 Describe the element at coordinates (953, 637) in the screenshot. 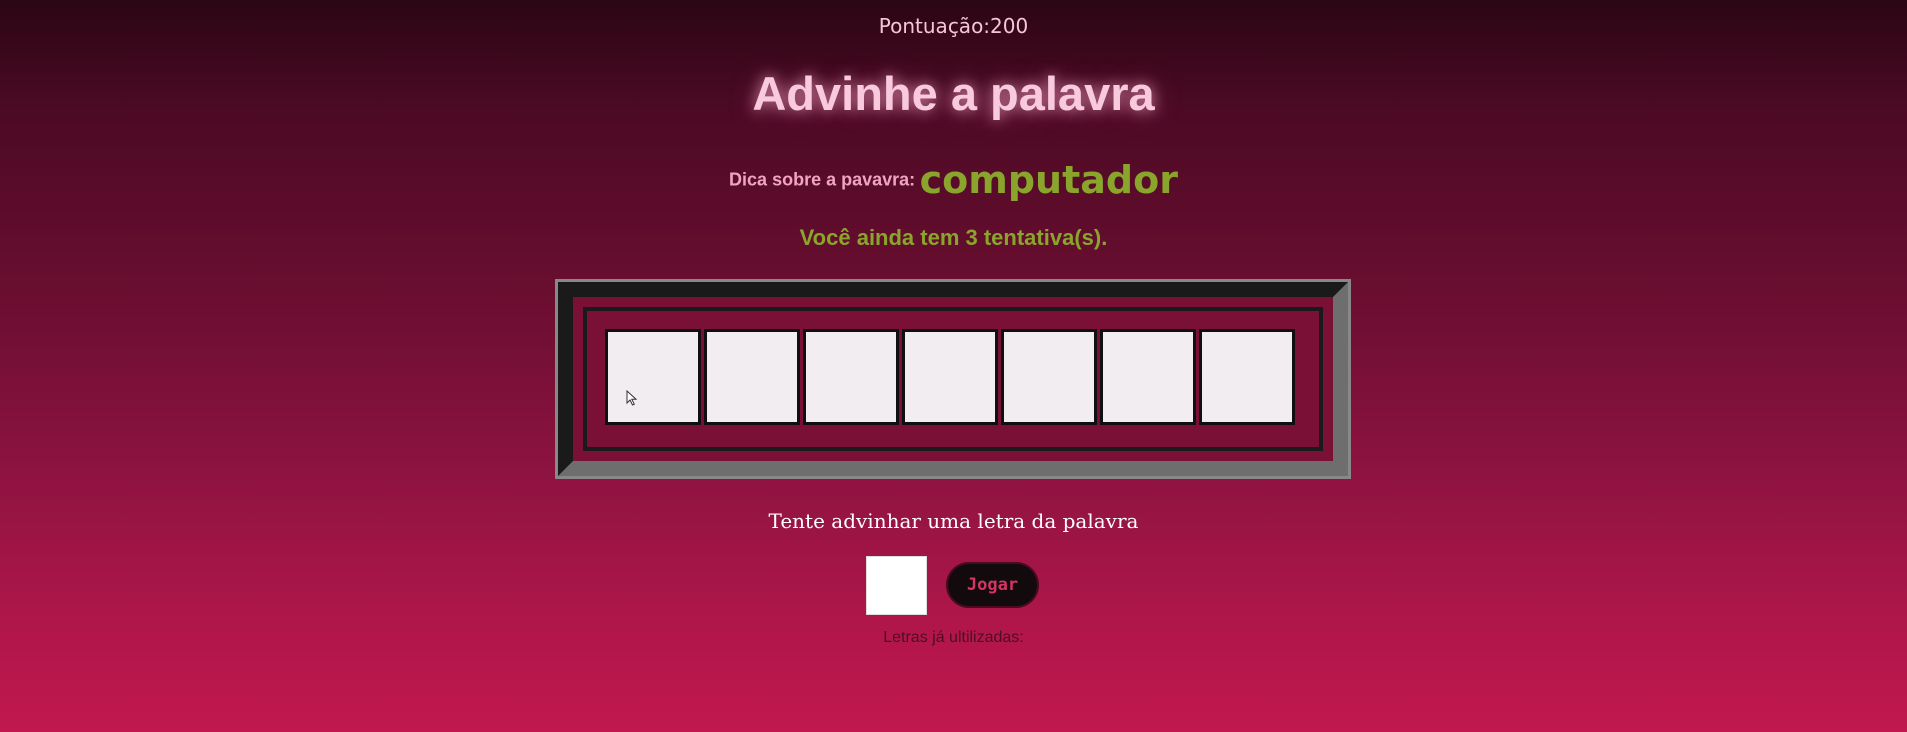

I see `used-letters-label: Letras já ultilizadas:` at that location.